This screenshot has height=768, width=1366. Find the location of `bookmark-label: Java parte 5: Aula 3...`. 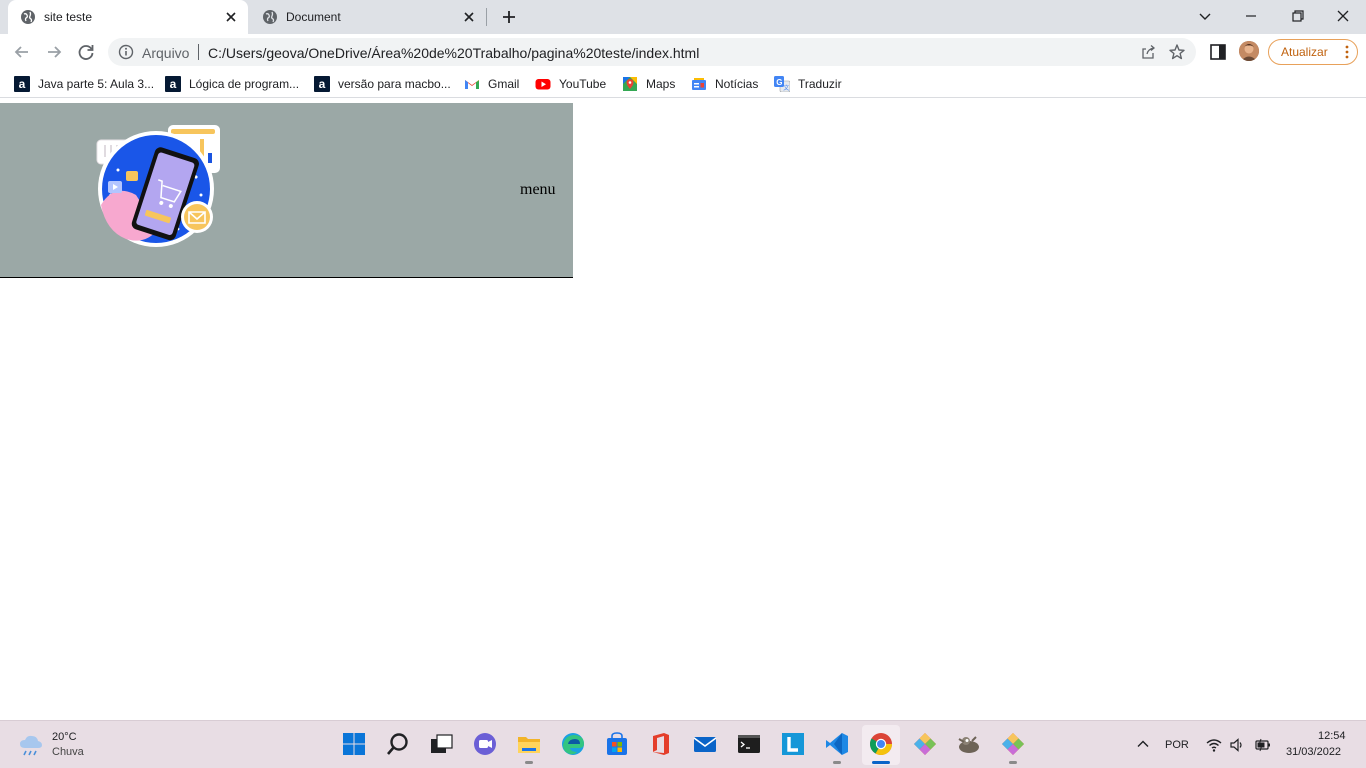

bookmark-label: Java parte 5: Aula 3... is located at coordinates (96, 84).